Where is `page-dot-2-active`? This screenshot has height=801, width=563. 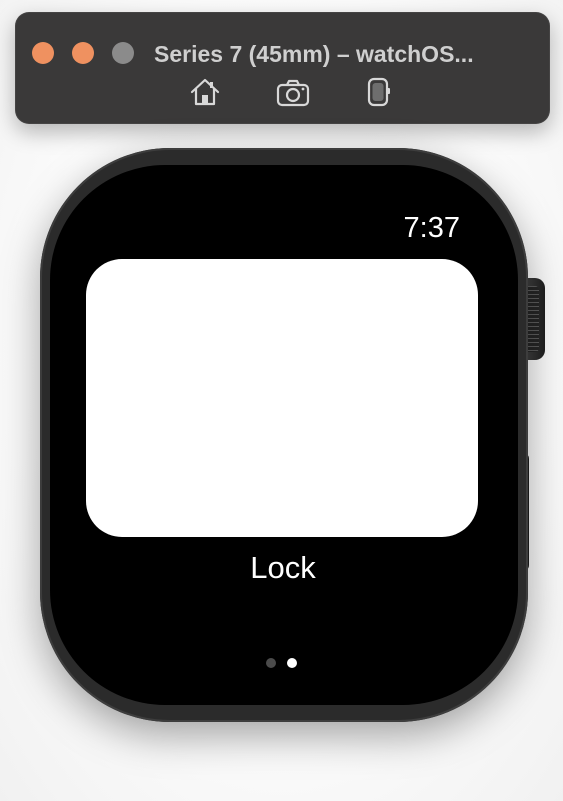 page-dot-2-active is located at coordinates (292, 663).